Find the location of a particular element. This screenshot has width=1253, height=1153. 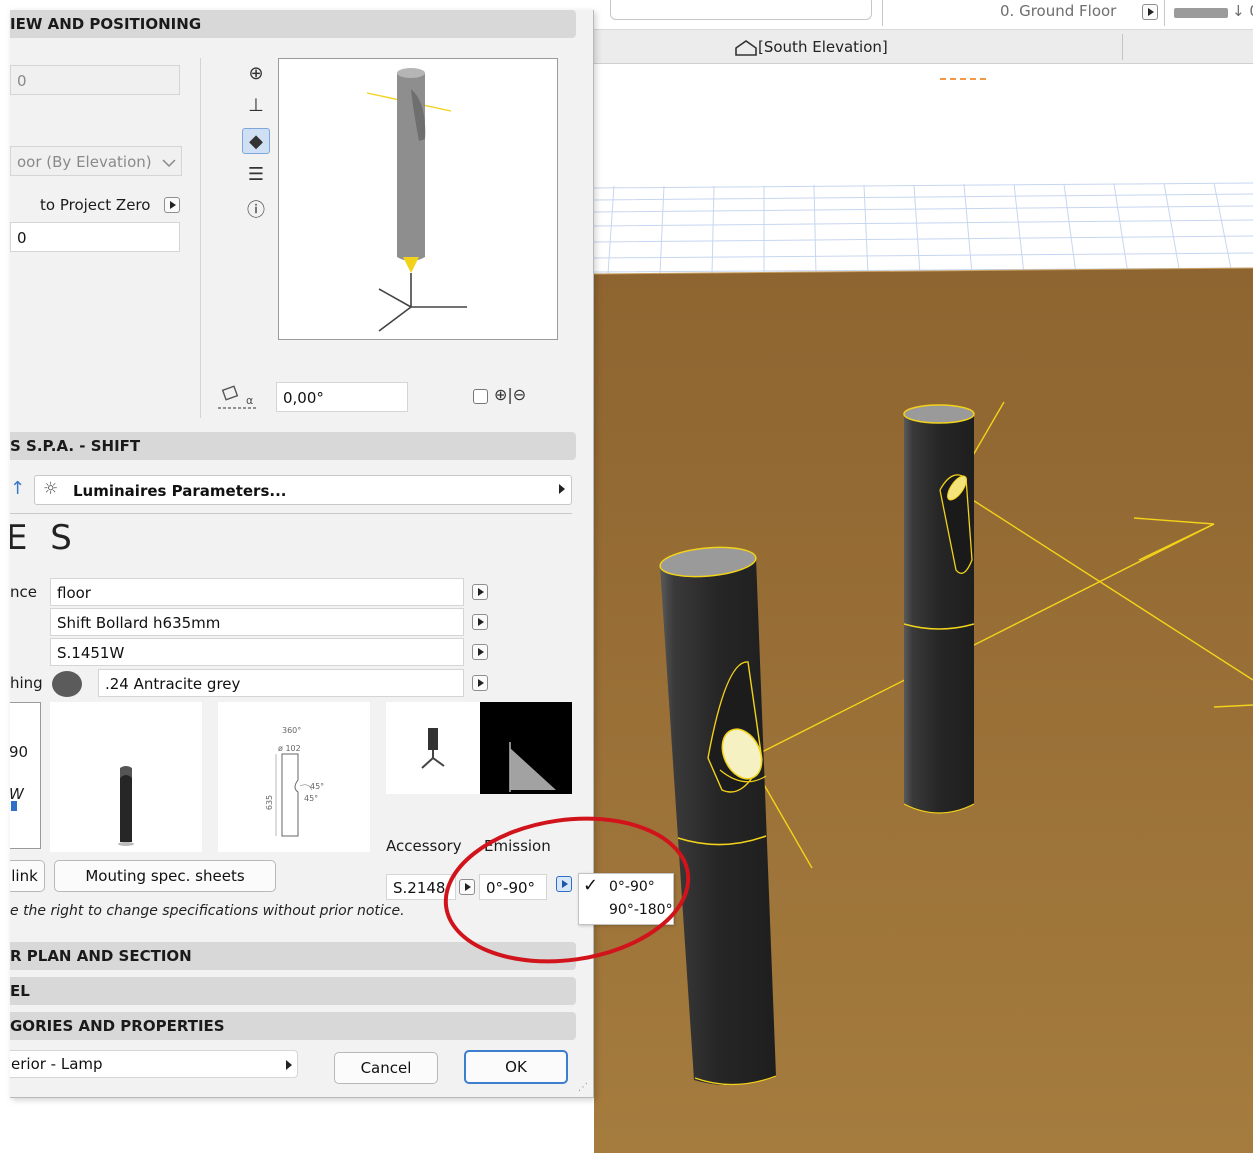

project-zero-arrow-button is located at coordinates (172, 205).